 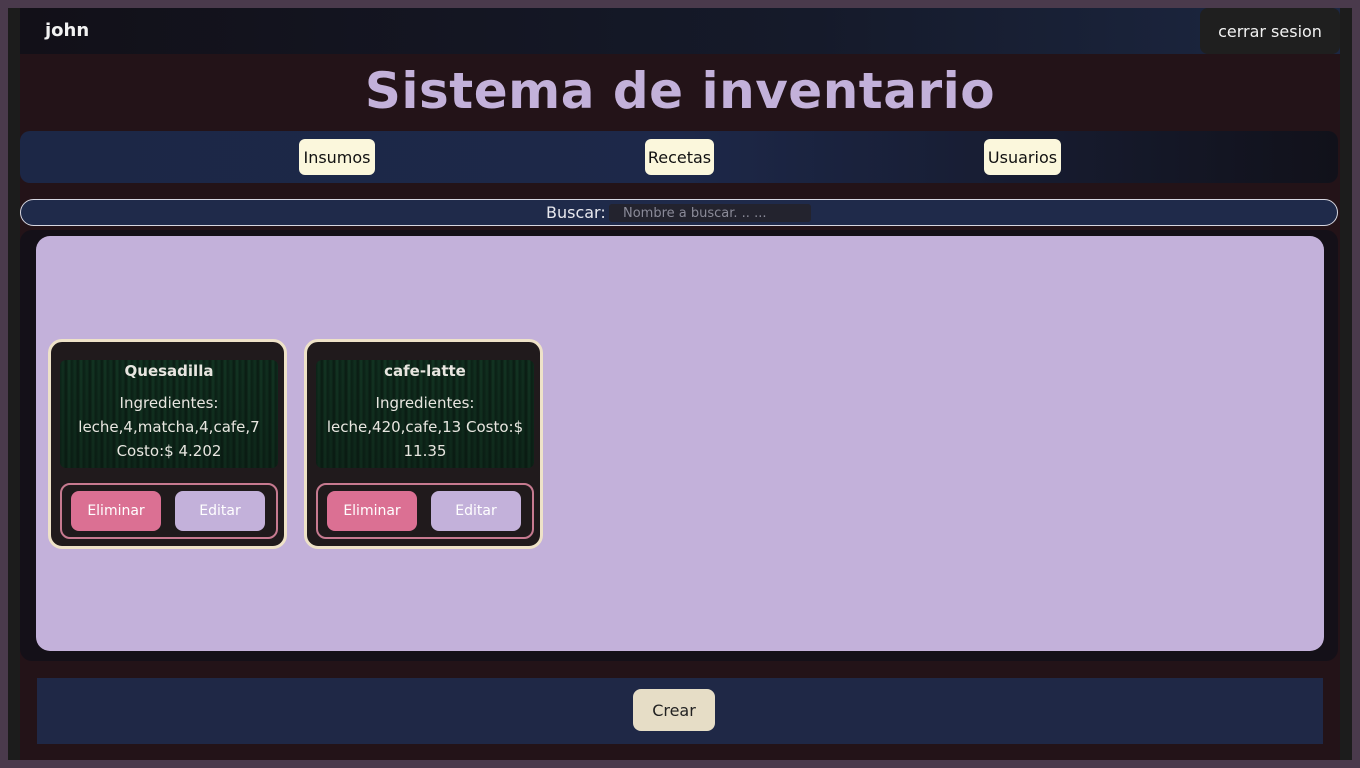 What do you see at coordinates (674, 710) in the screenshot?
I see `create-button: Crear` at bounding box center [674, 710].